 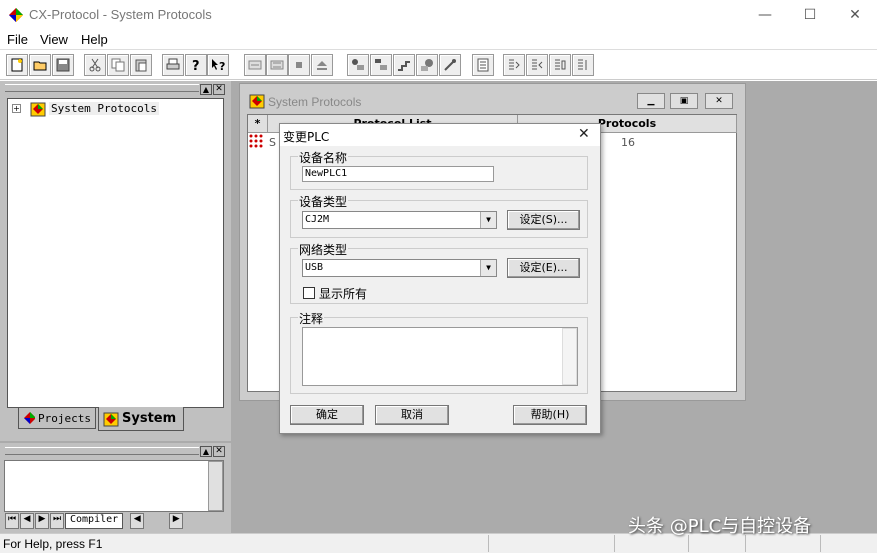 I want to click on device-name-input: NewPLC1, so click(x=398, y=174).